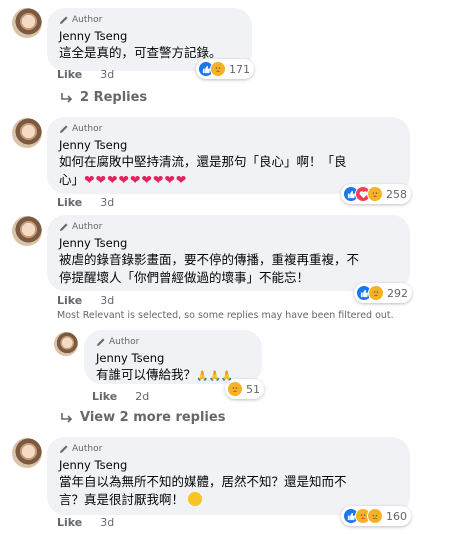 This screenshot has height=534, width=449. Describe the element at coordinates (72, 179) in the screenshot. I see `comment-text-tail: 心」` at that location.